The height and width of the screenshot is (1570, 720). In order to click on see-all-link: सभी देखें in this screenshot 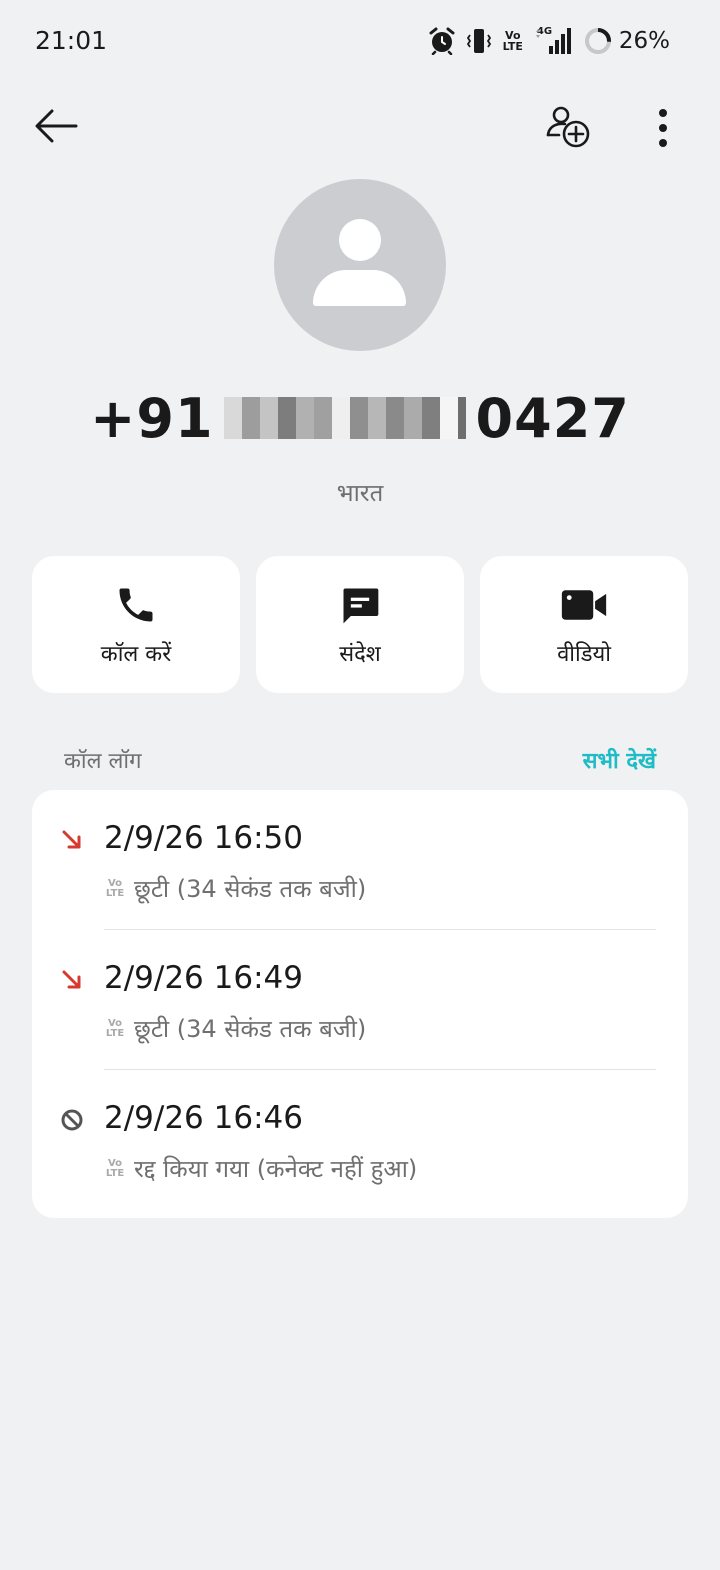, I will do `click(619, 760)`.